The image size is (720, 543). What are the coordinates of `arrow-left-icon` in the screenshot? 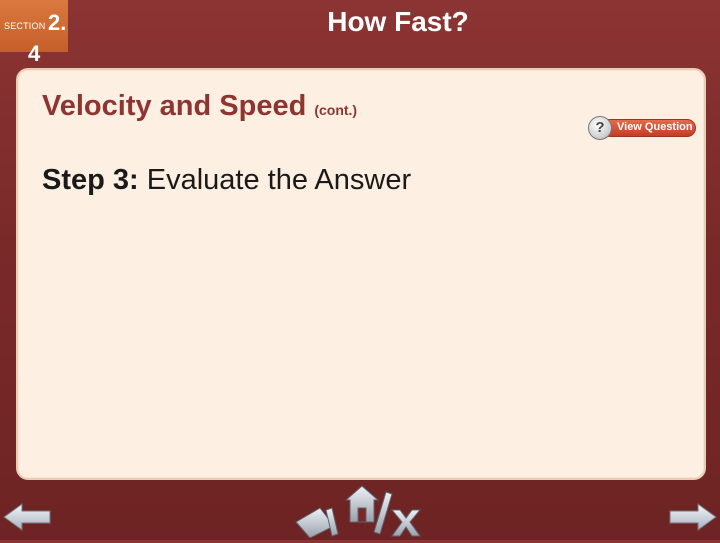 It's located at (27, 517).